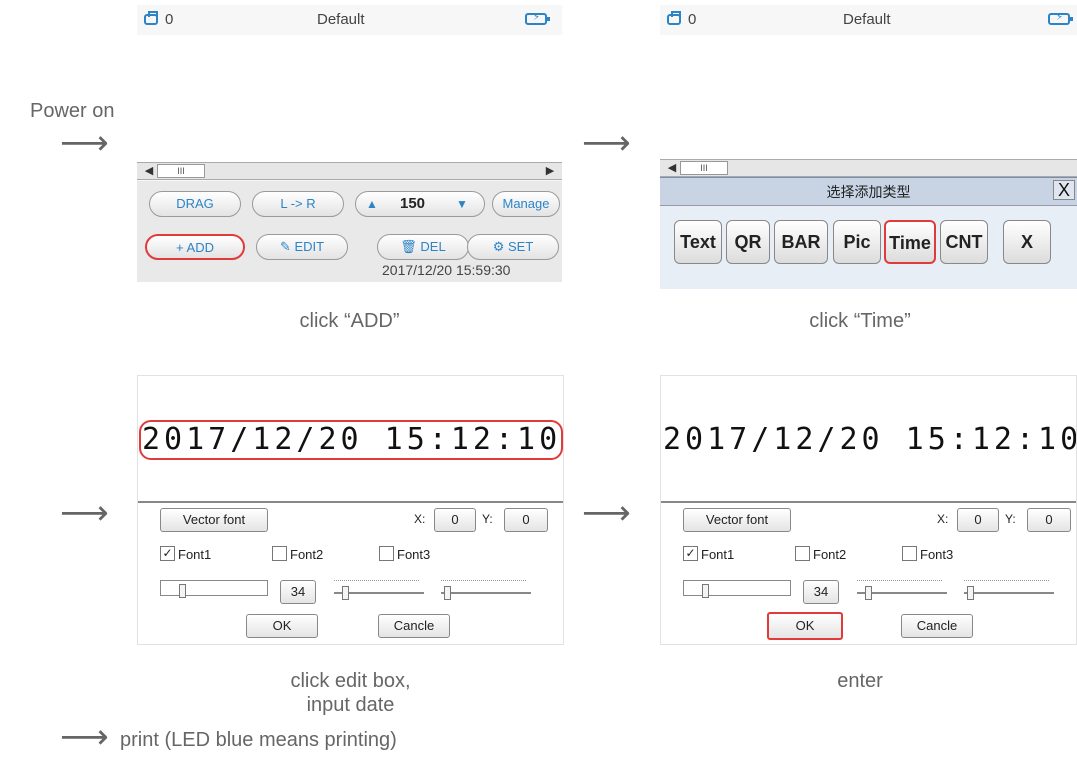  I want to click on horizontal-scrollbar: ◀ III ▶, so click(349, 171).